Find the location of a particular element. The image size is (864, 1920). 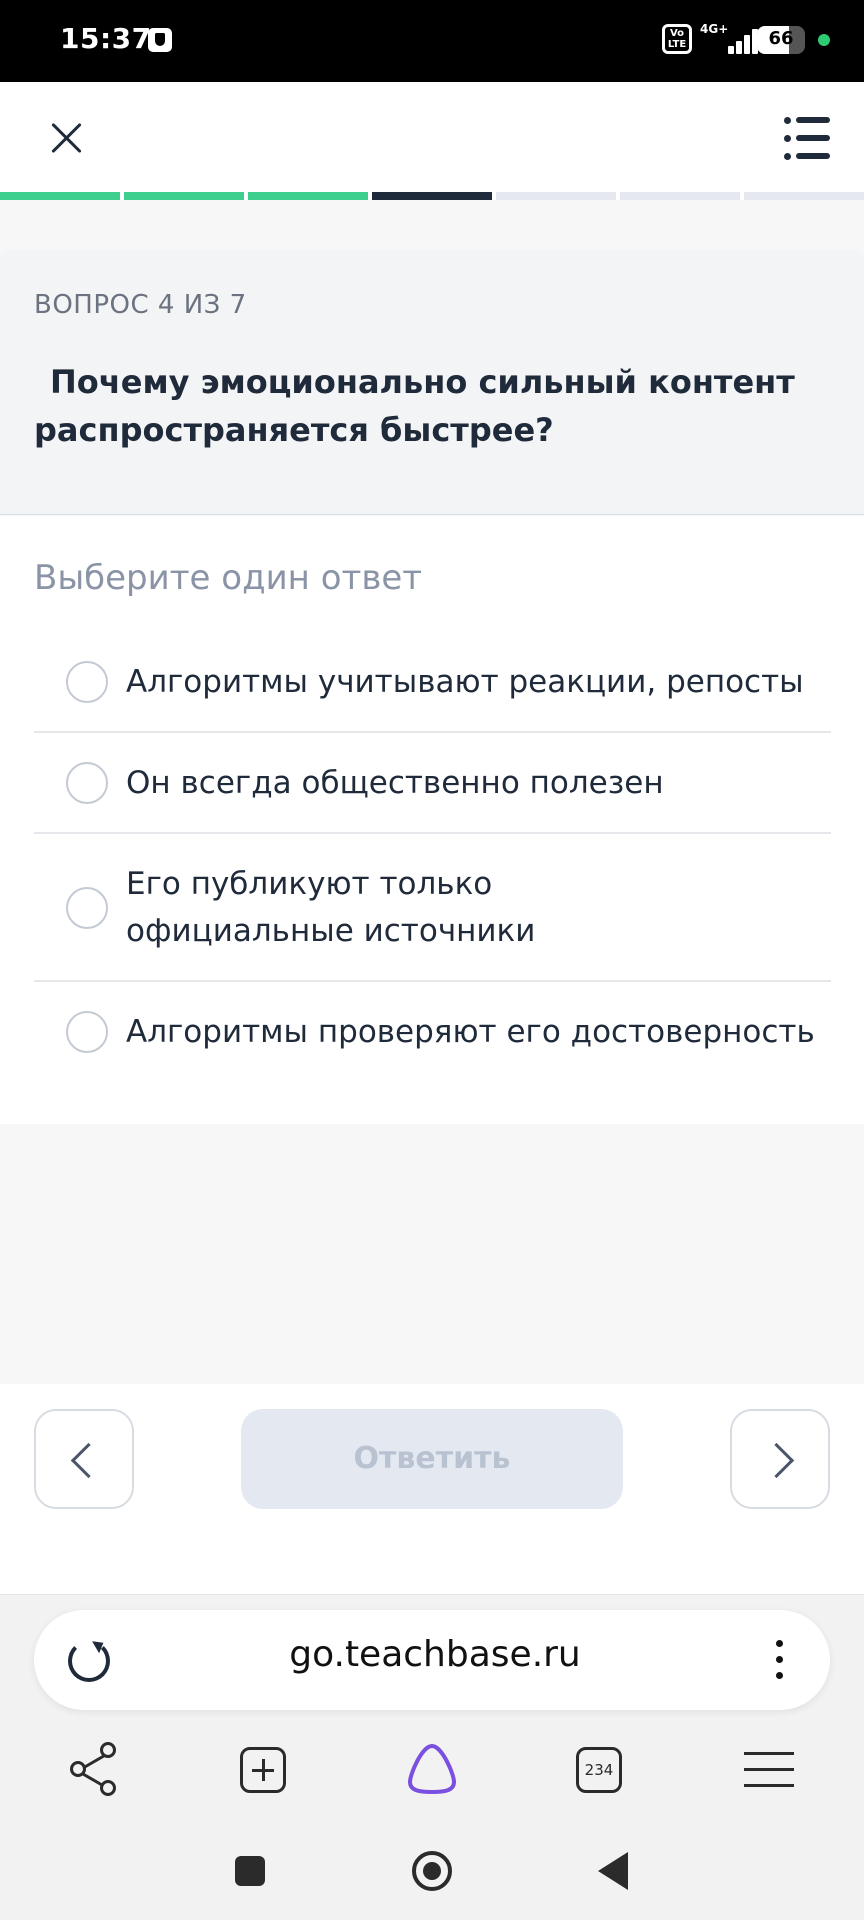

answer-label: Алгоритмы проверяют его достоверность is located at coordinates (470, 1032).